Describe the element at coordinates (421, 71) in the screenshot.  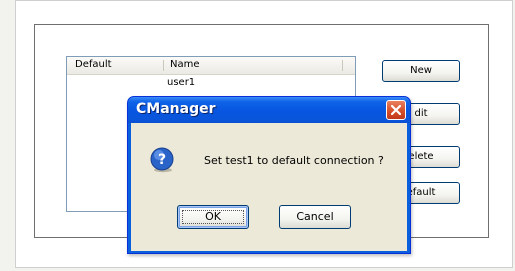
I see `new-button: New` at that location.